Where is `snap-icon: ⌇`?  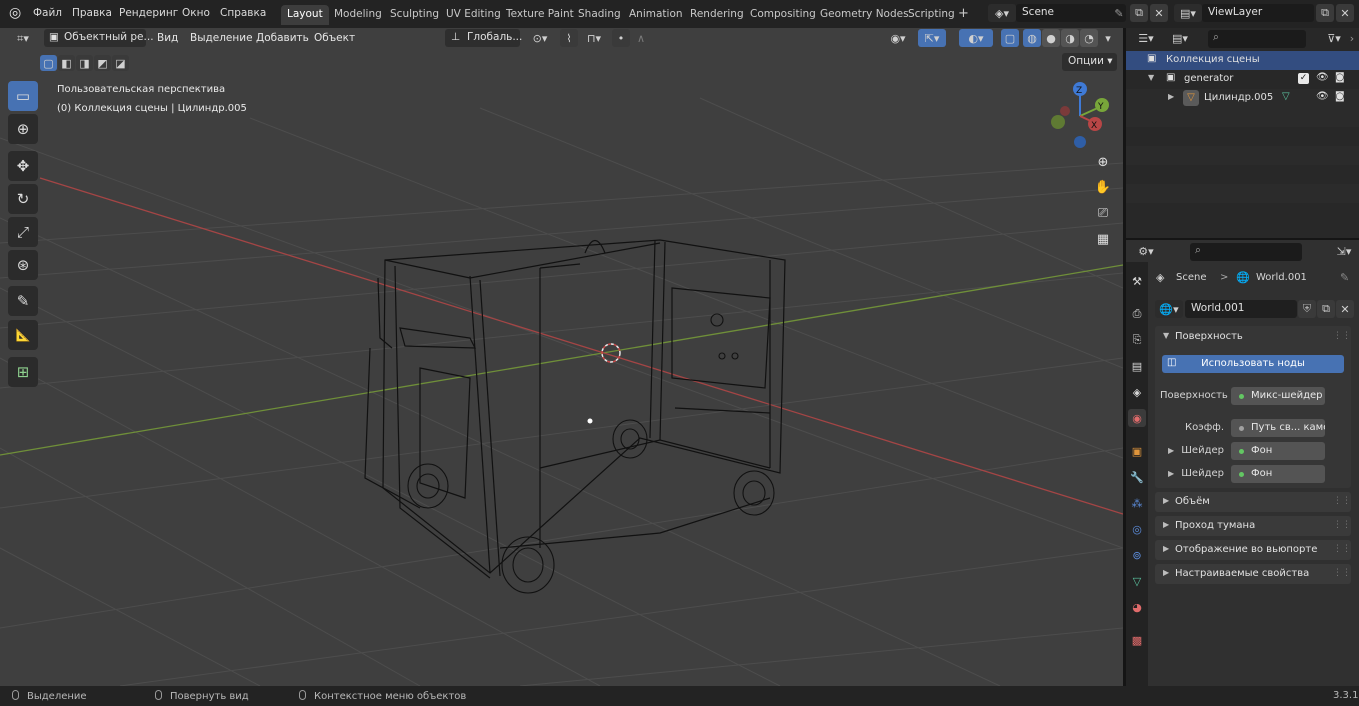 snap-icon: ⌇ is located at coordinates (569, 38).